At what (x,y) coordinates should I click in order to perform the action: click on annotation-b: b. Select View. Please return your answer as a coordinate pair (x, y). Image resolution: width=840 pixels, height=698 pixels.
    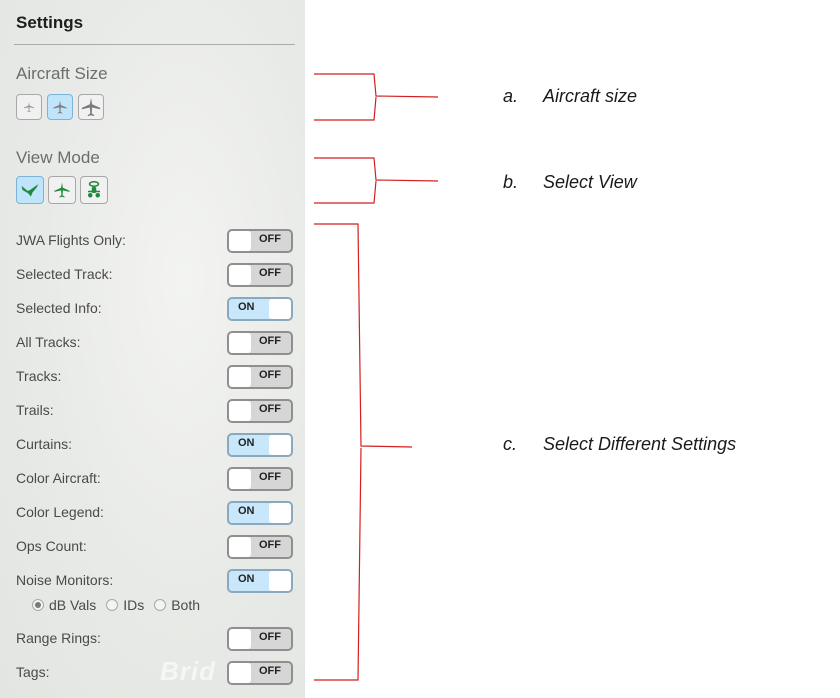
    Looking at the image, I should click on (570, 182).